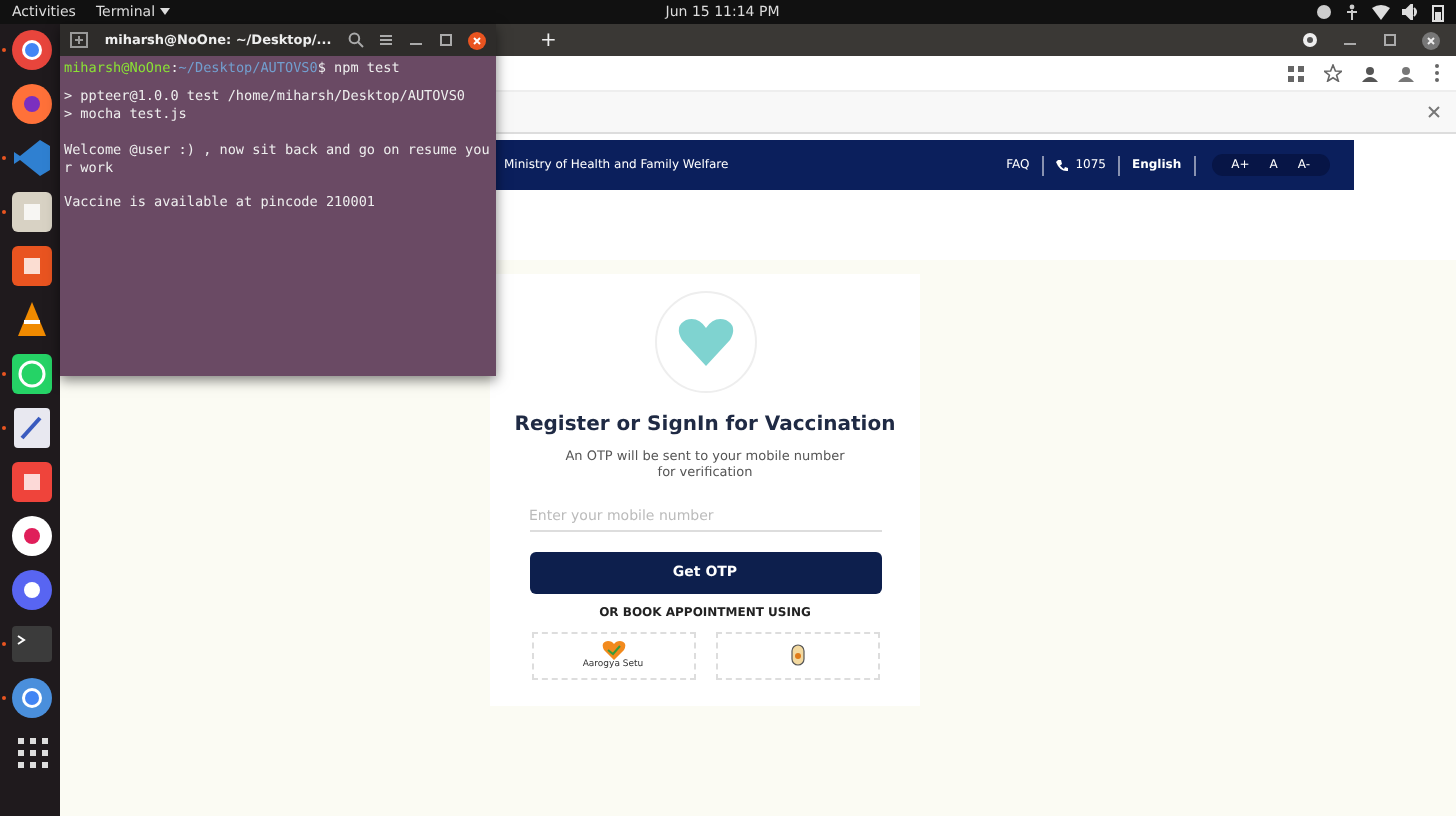  Describe the element at coordinates (32, 644) in the screenshot. I see `terminal-icon` at that location.